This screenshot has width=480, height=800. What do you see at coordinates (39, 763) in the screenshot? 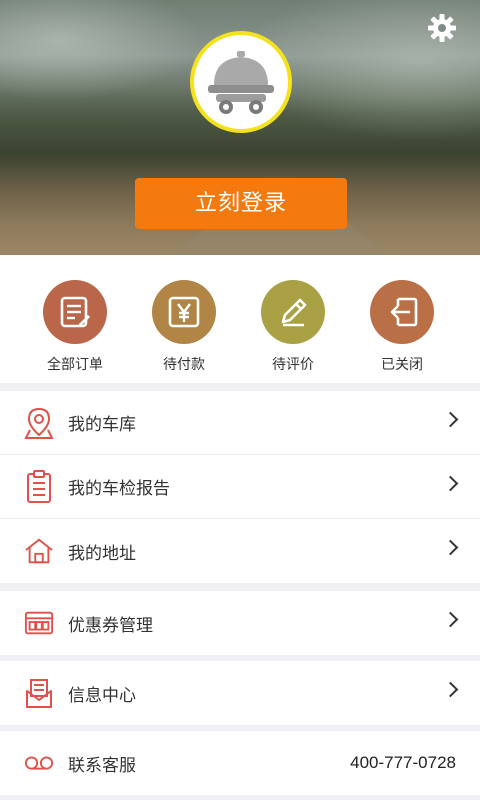
I see `voicemail-icon` at bounding box center [39, 763].